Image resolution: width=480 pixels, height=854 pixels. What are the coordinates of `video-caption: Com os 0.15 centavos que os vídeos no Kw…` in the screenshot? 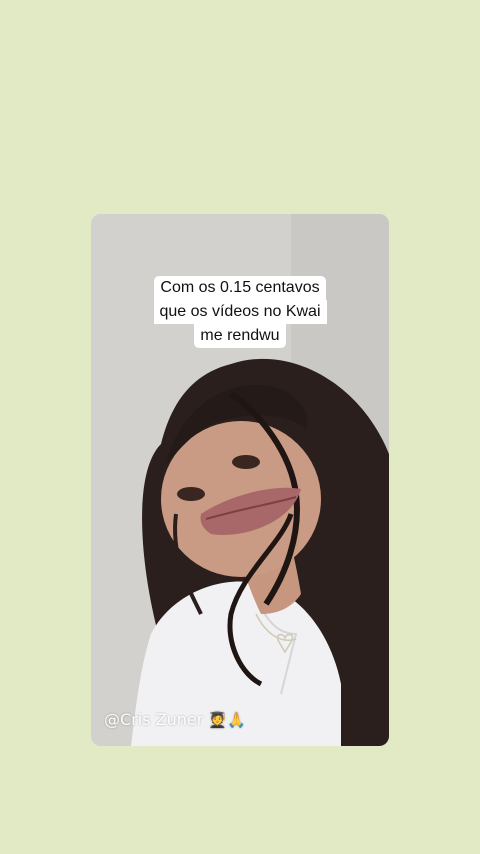 It's located at (240, 312).